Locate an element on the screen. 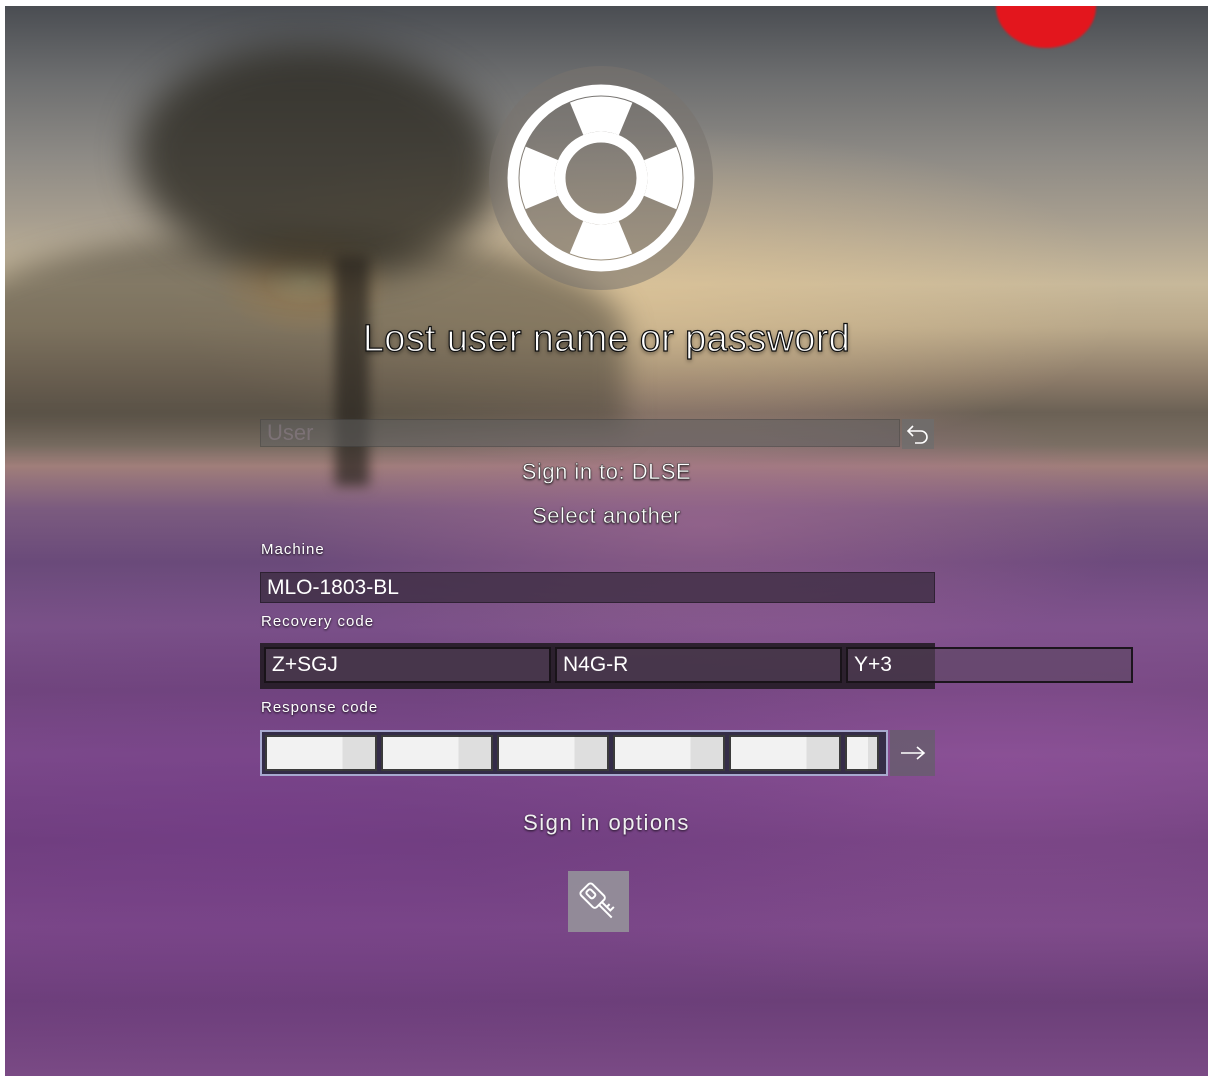 This screenshot has height=1080, width=1210. lifebuoy-icon is located at coordinates (601, 178).